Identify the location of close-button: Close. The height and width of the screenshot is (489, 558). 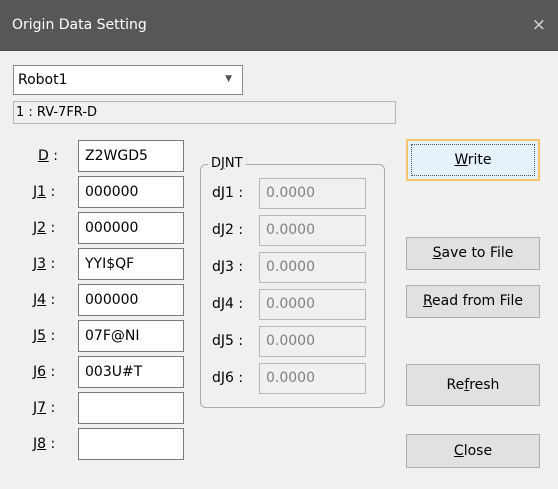
(473, 451).